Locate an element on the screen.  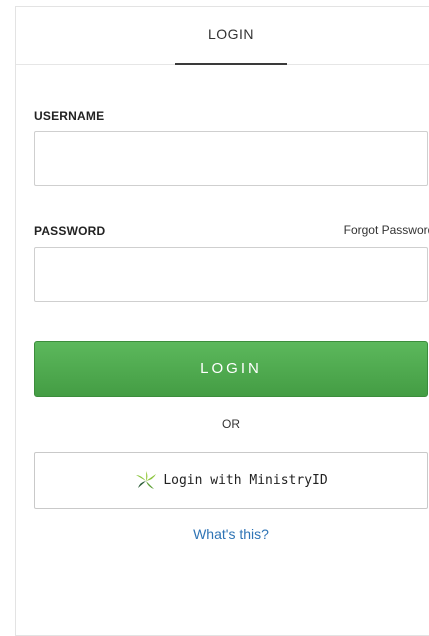
forgot-password-link: Forgot Password? is located at coordinates (386, 230).